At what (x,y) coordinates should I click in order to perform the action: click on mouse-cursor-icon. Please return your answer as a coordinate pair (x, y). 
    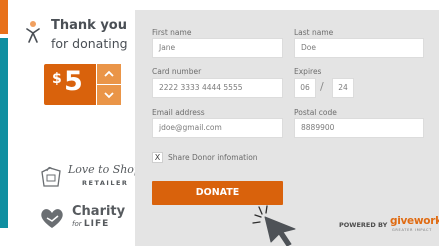
    Looking at the image, I should click on (274, 225).